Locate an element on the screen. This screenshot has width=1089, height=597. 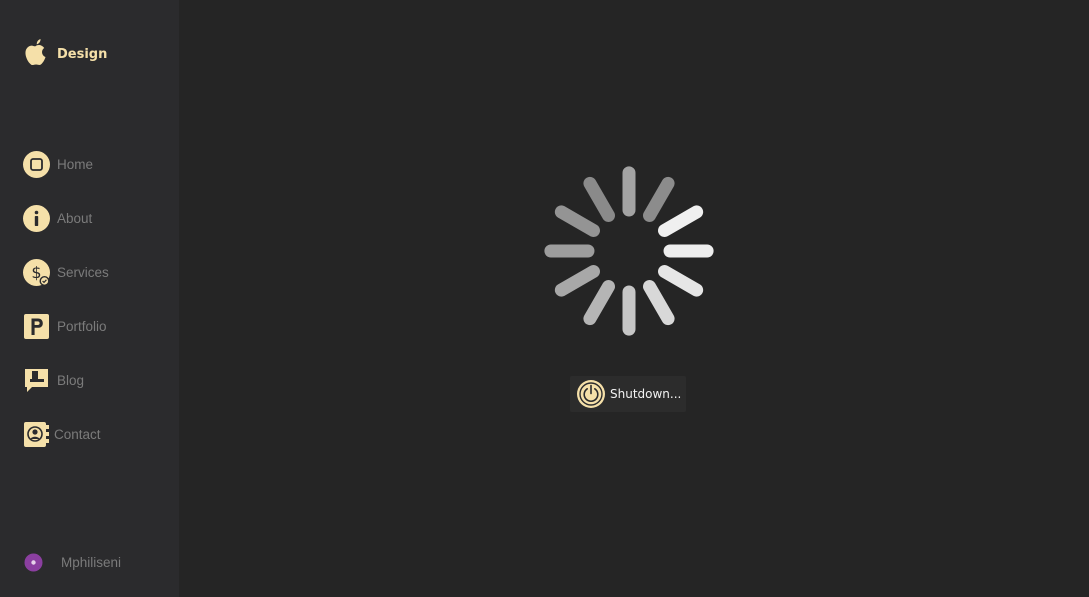
sidebar-item-label: Blog is located at coordinates (71, 380).